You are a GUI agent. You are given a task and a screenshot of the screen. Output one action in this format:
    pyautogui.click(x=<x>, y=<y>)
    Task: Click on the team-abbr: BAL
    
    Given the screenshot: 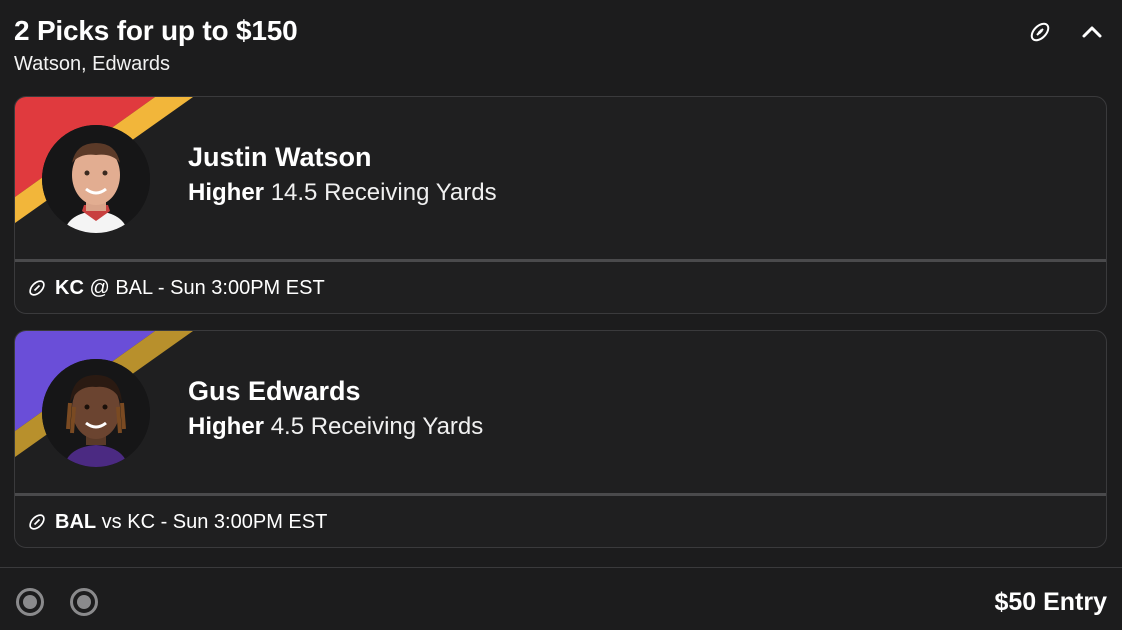 What is the action you would take?
    pyautogui.click(x=76, y=522)
    